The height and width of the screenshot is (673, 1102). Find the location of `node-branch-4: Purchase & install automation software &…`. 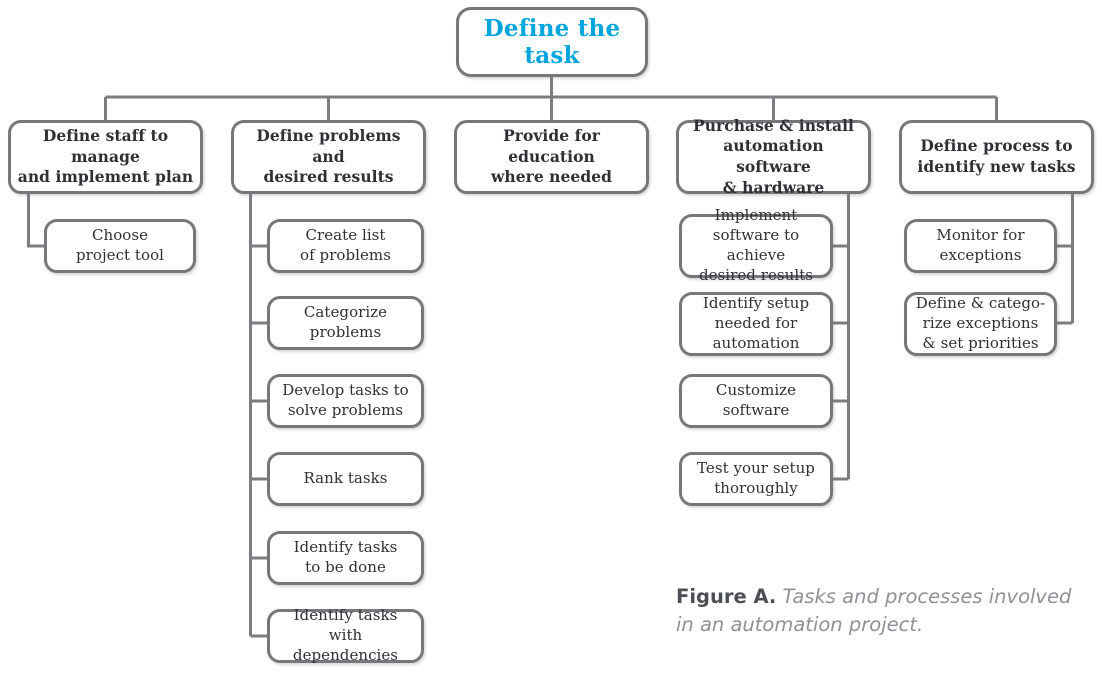

node-branch-4: Purchase & install automation software &… is located at coordinates (773, 156).